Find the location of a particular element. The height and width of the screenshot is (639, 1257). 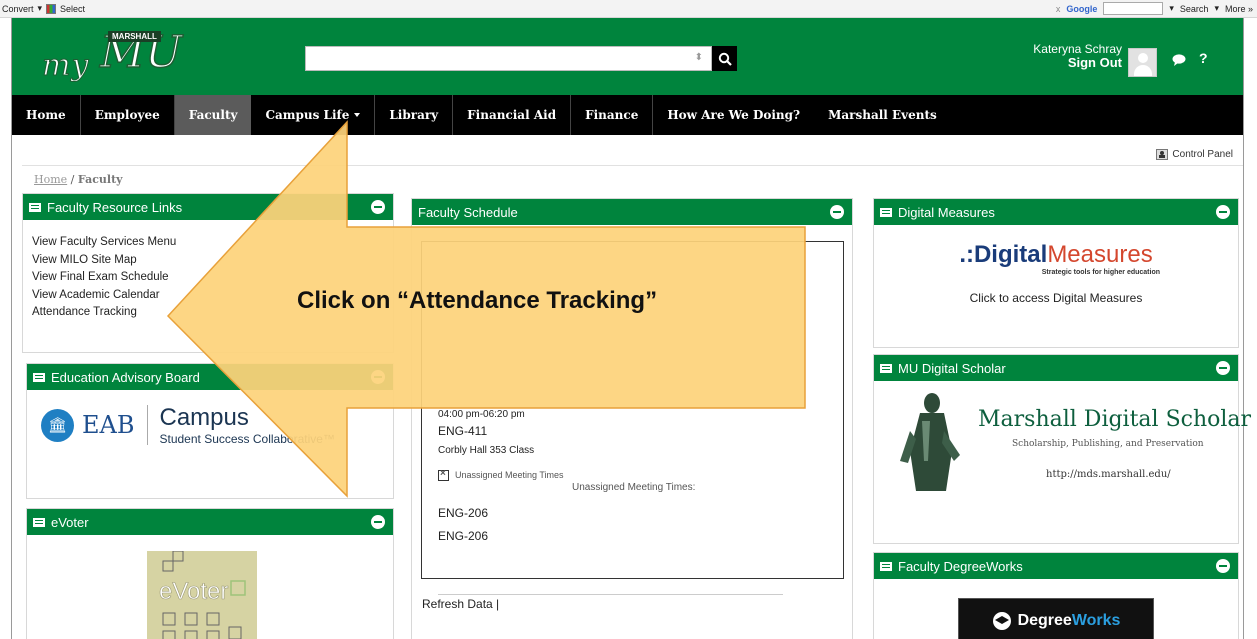

mymu-logo: my MU MARSHALL is located at coordinates (116, 55).